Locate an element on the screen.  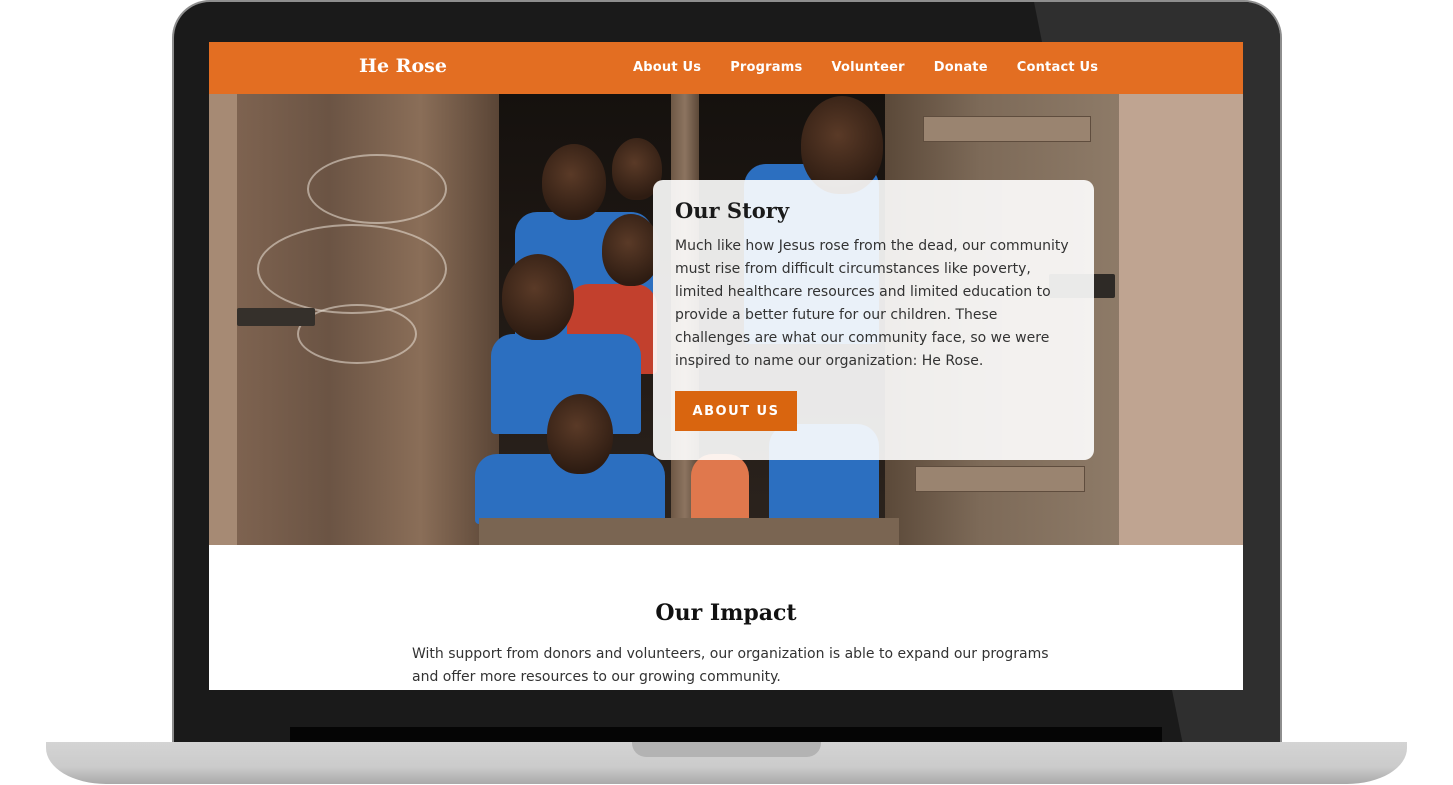
brand-logo: He Rose is located at coordinates (403, 66).